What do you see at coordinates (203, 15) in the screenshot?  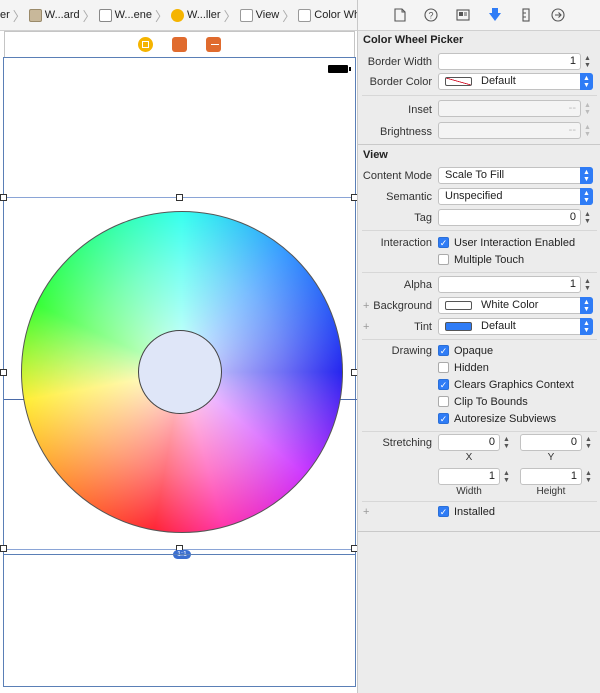 I see `breadcrumb-item-label: W...ller` at bounding box center [203, 15].